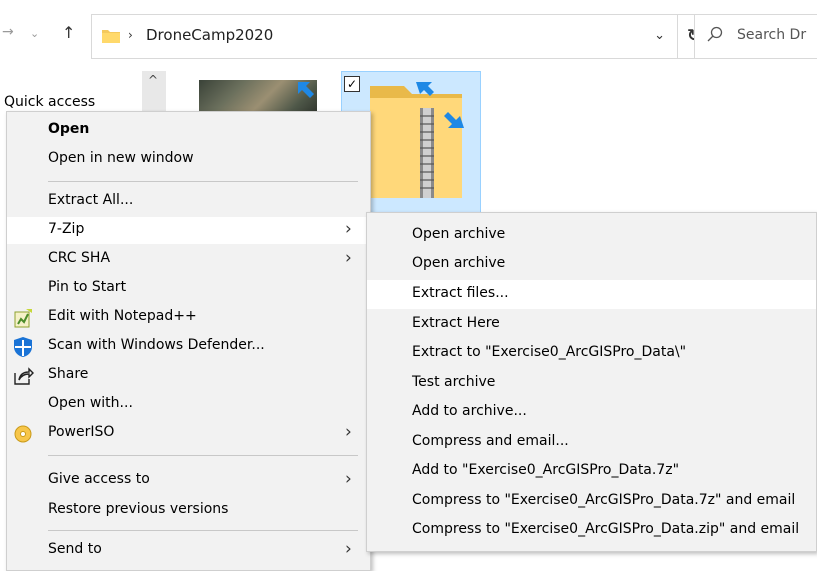 The width and height of the screenshot is (817, 571). I want to click on breadcrumb-chevron-icon: ›, so click(130, 35).